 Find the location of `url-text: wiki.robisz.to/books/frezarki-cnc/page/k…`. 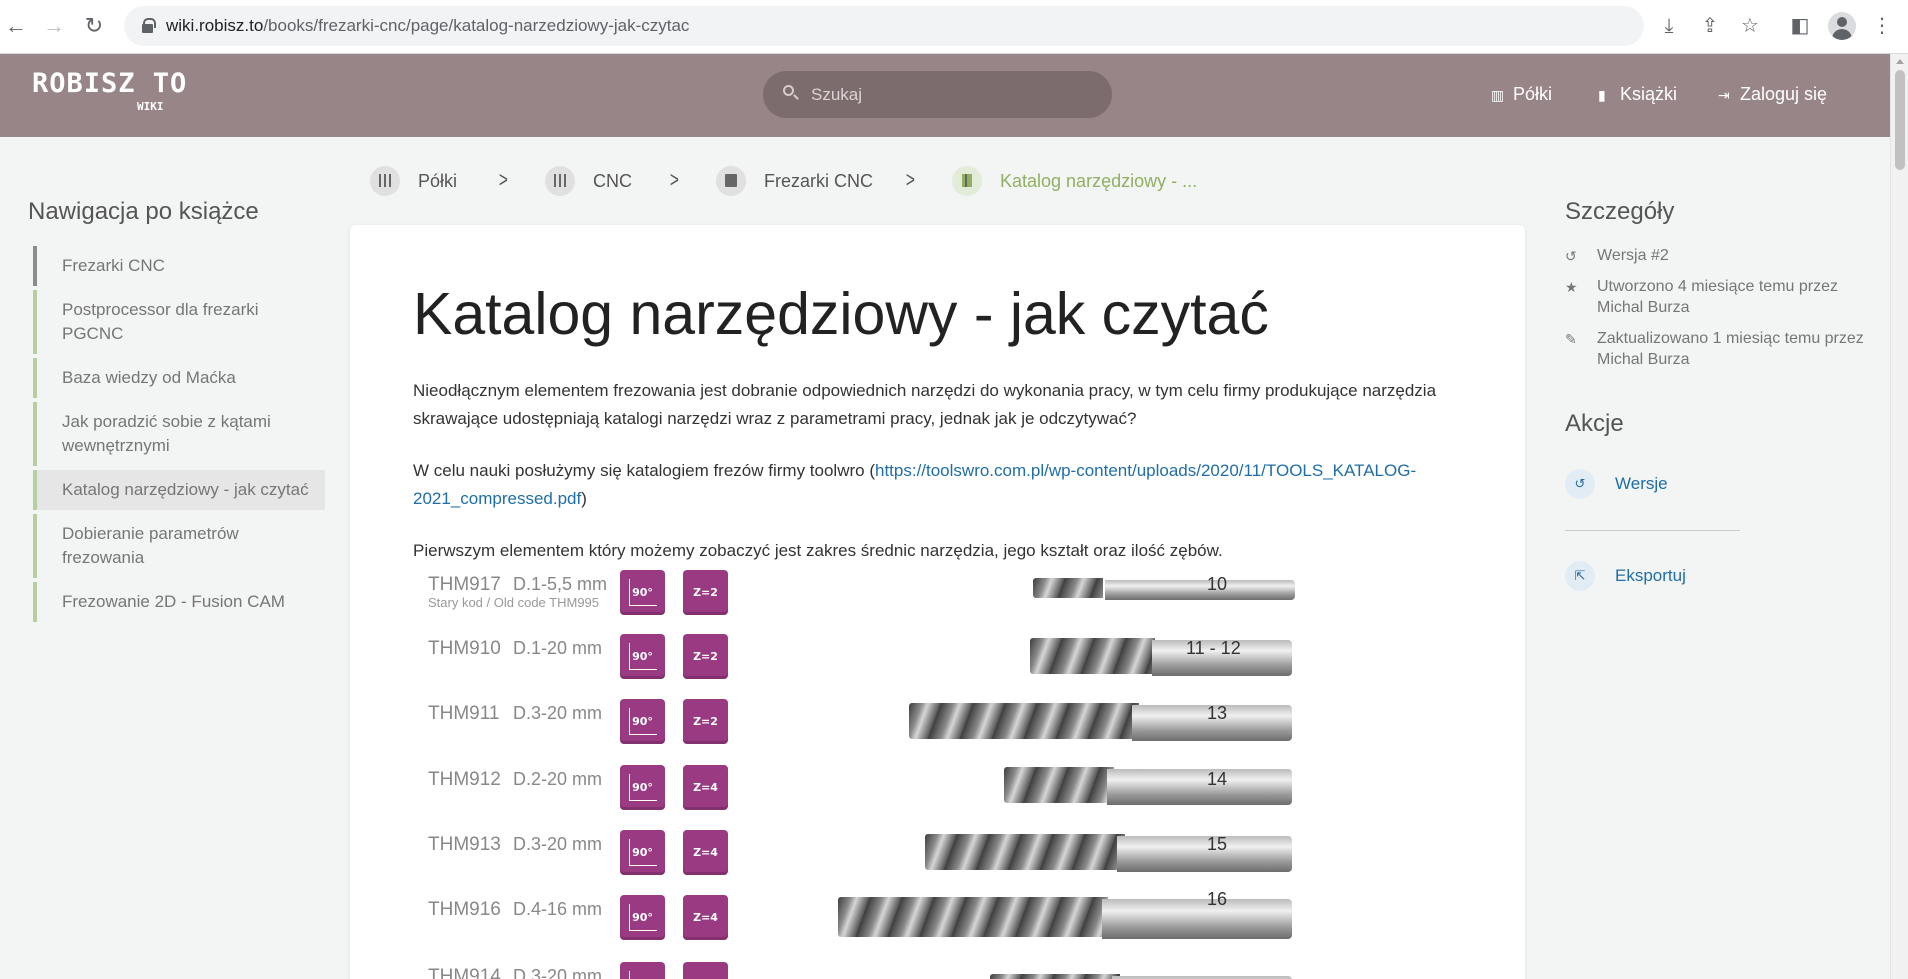

url-text: wiki.robisz.to/books/frezarki-cnc/page/k… is located at coordinates (427, 26).